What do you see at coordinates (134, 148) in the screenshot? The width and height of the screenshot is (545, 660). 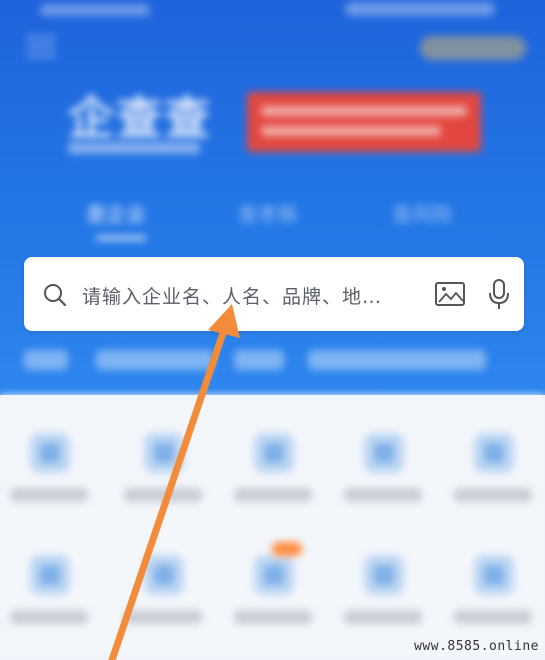 I see `app-logo-subtitle` at bounding box center [134, 148].